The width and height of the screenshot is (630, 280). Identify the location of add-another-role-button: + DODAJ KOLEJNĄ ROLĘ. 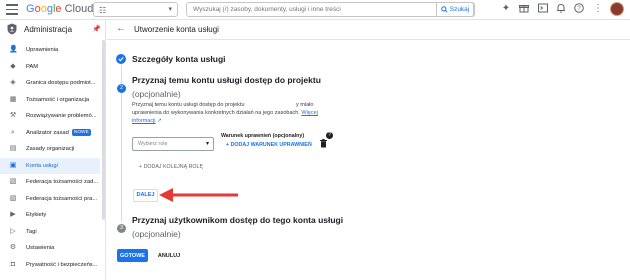
(171, 167).